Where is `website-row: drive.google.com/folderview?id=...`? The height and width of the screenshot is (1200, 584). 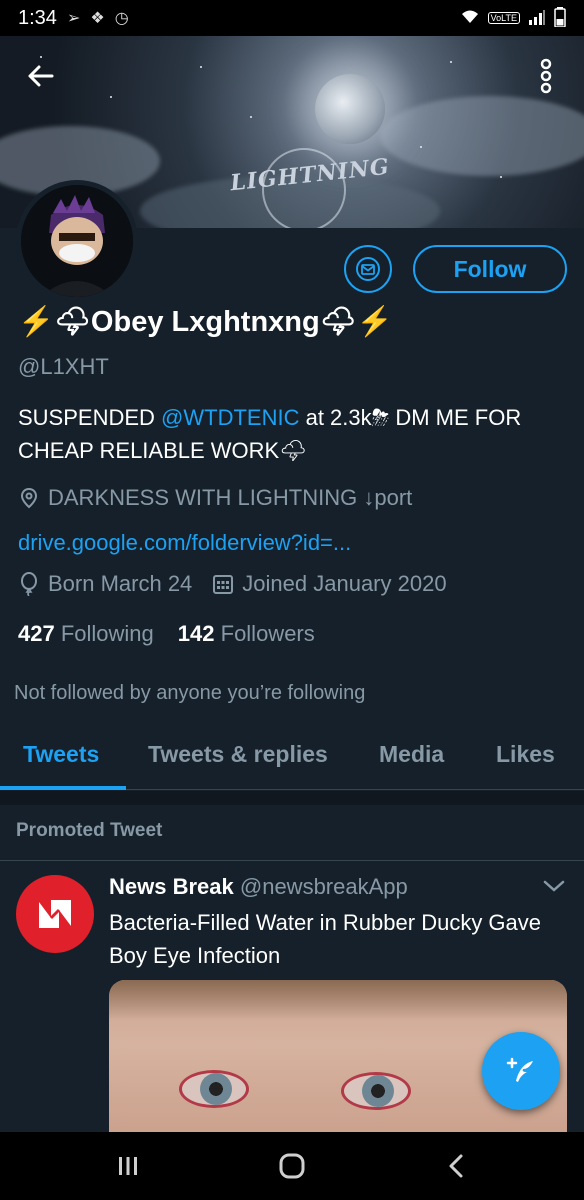
website-row: drive.google.com/folderview?id=... is located at coordinates (184, 543).